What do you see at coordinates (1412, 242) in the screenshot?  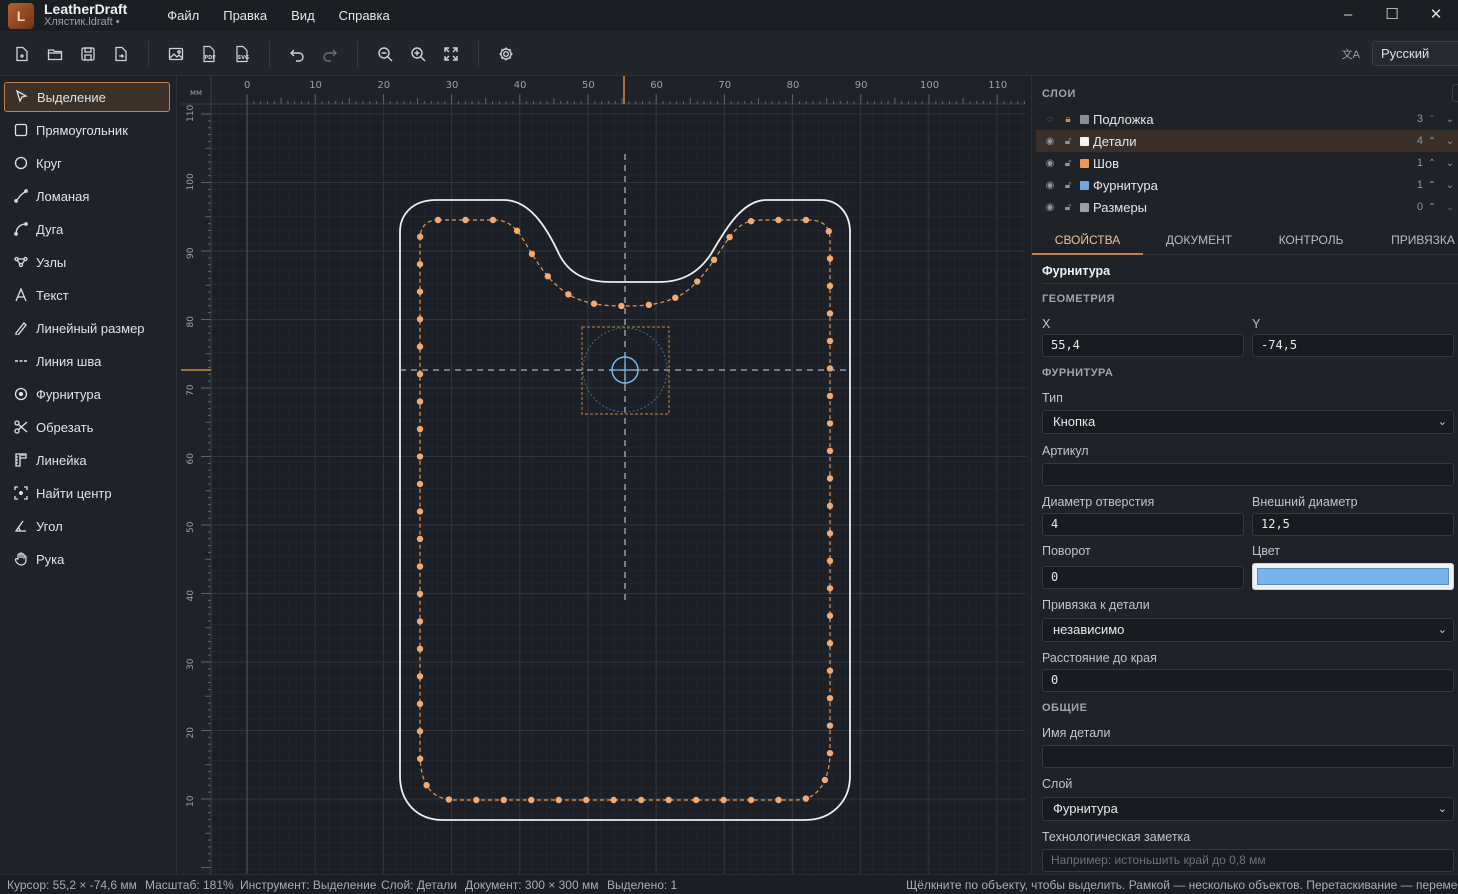 I see `tab-snap: ПРИВЯЗКА` at bounding box center [1412, 242].